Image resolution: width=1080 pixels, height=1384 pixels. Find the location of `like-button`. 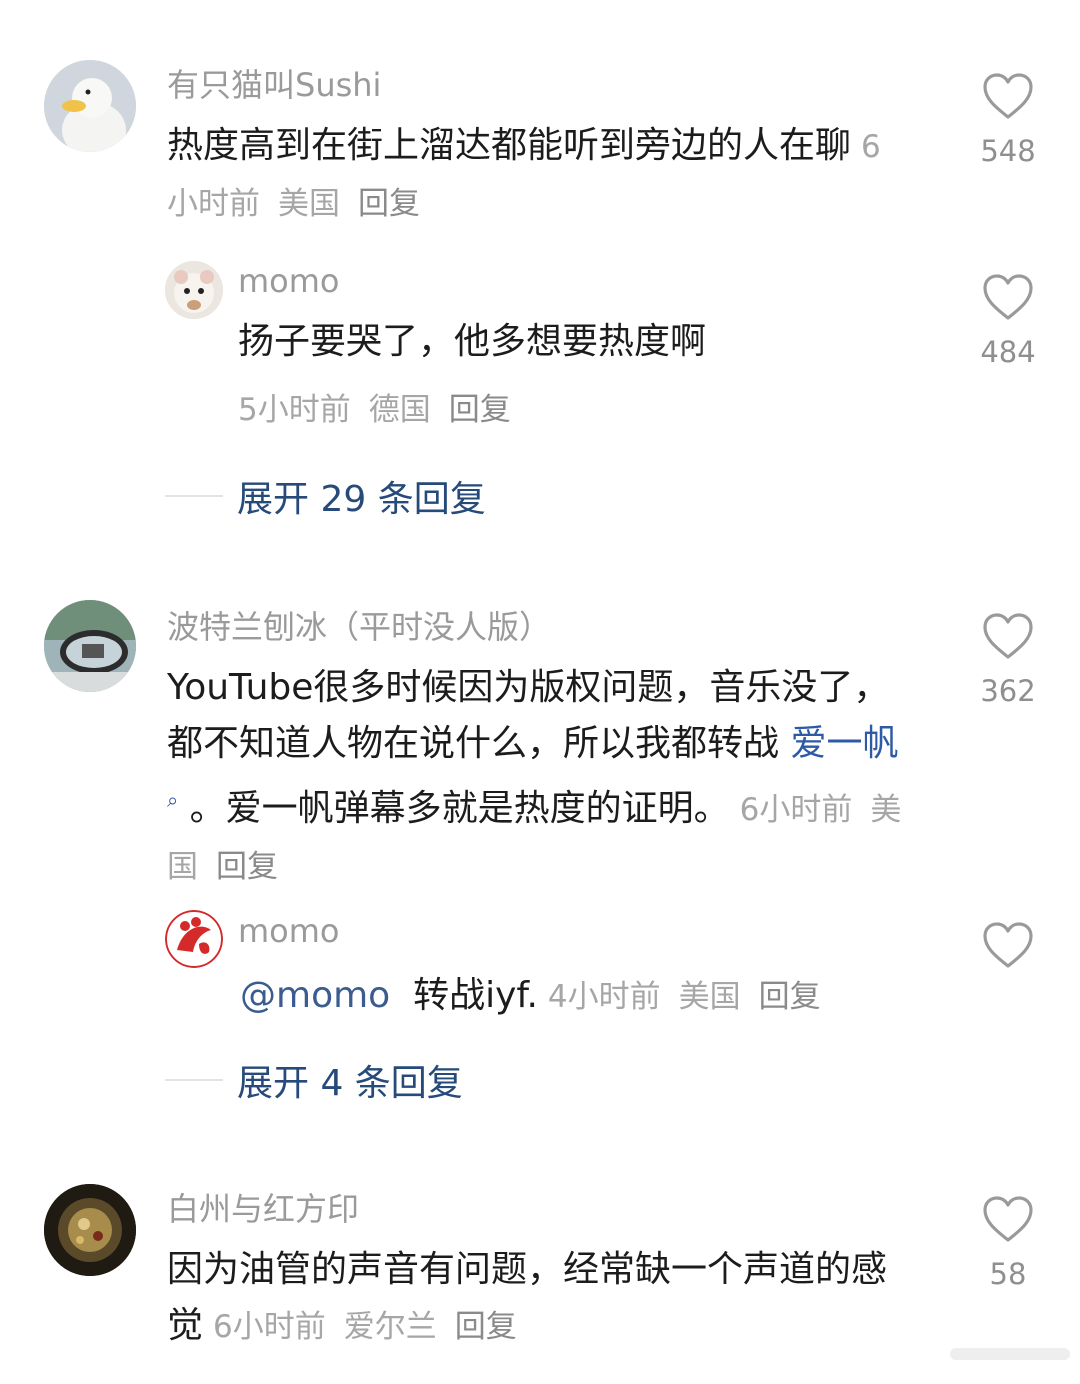

like-button is located at coordinates (1008, 952).